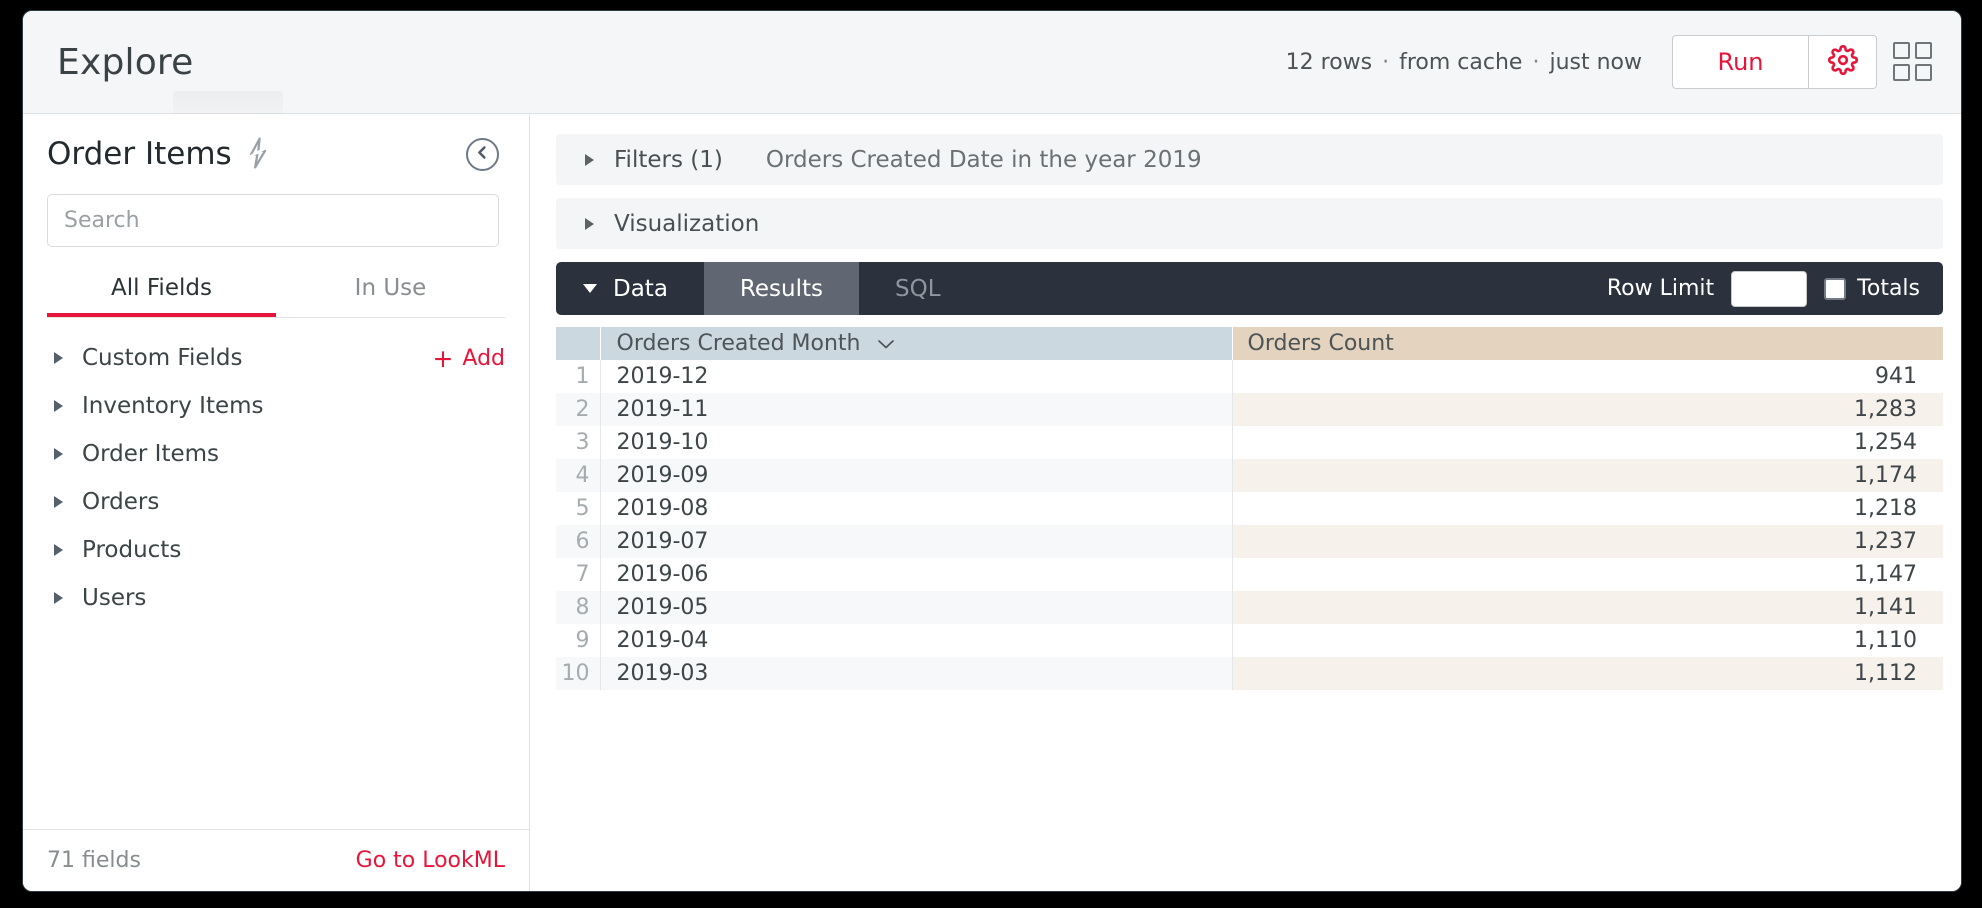  I want to click on tab-data: Data, so click(630, 288).